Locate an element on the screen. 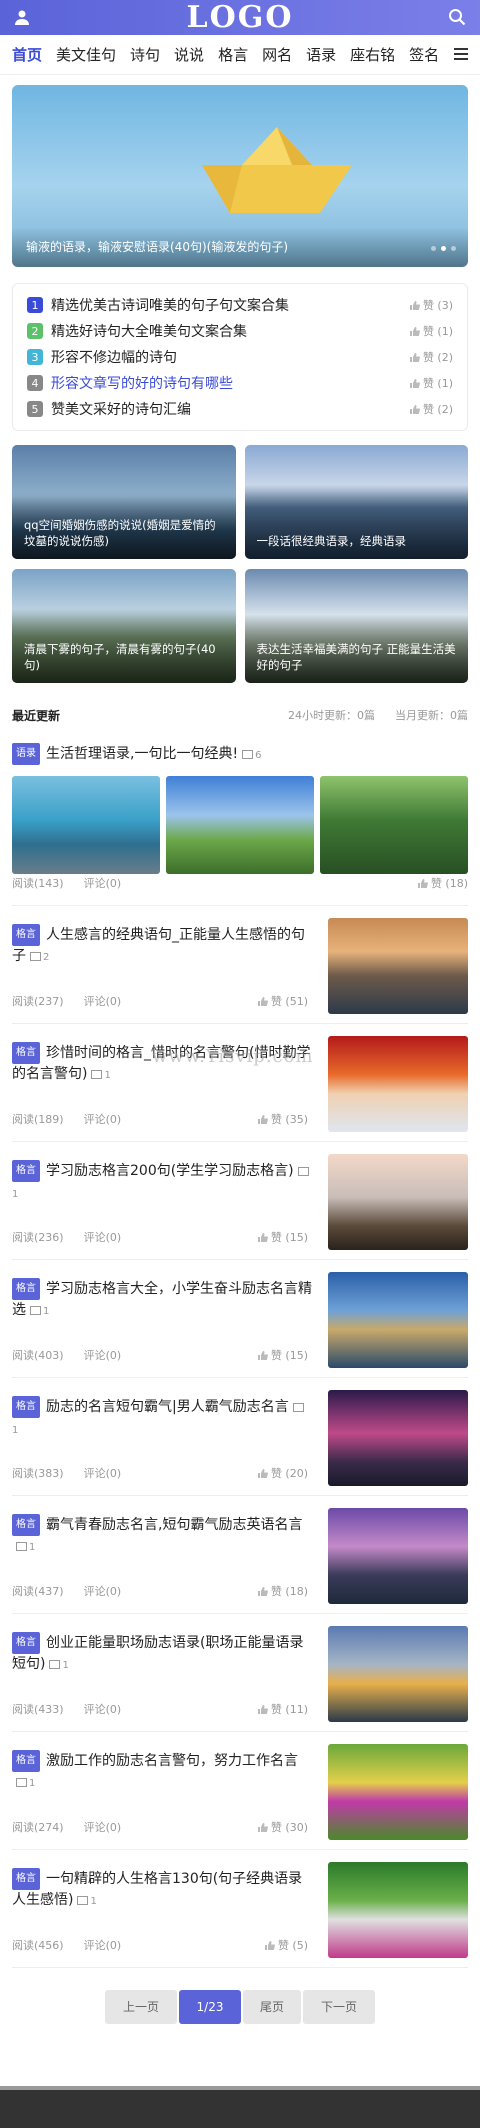 The width and height of the screenshot is (480, 2128). post-title: 生活哲理语录,一句比一句经典! is located at coordinates (142, 754).